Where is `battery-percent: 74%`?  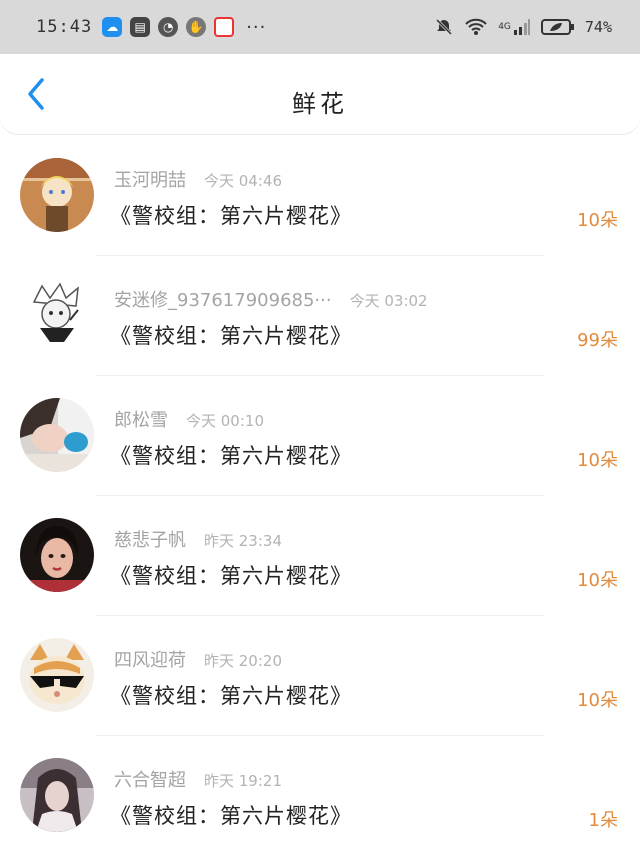 battery-percent: 74% is located at coordinates (598, 27).